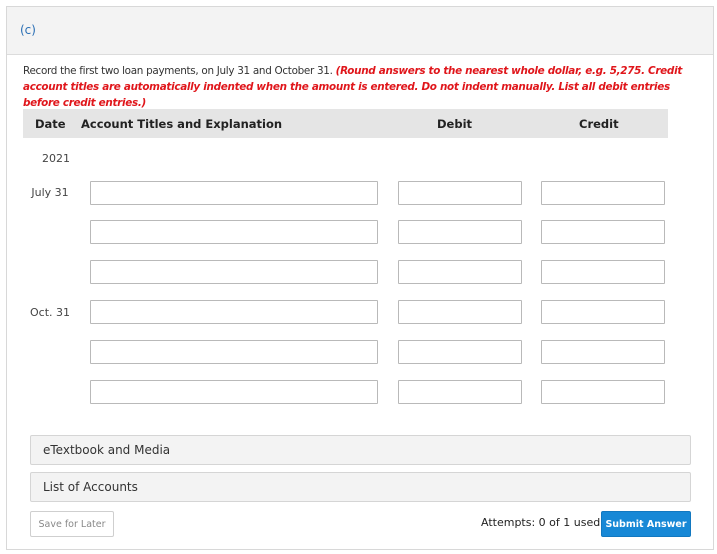 The width and height of the screenshot is (717, 554). Describe the element at coordinates (460, 272) in the screenshot. I see `entry1-row3-debit-input` at that location.